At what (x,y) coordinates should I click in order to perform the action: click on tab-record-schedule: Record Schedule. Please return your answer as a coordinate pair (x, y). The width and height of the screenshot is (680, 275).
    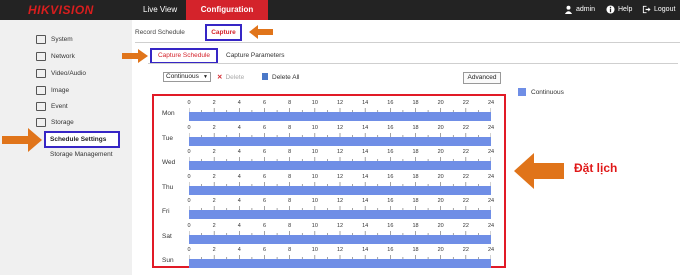
    Looking at the image, I should click on (165, 32).